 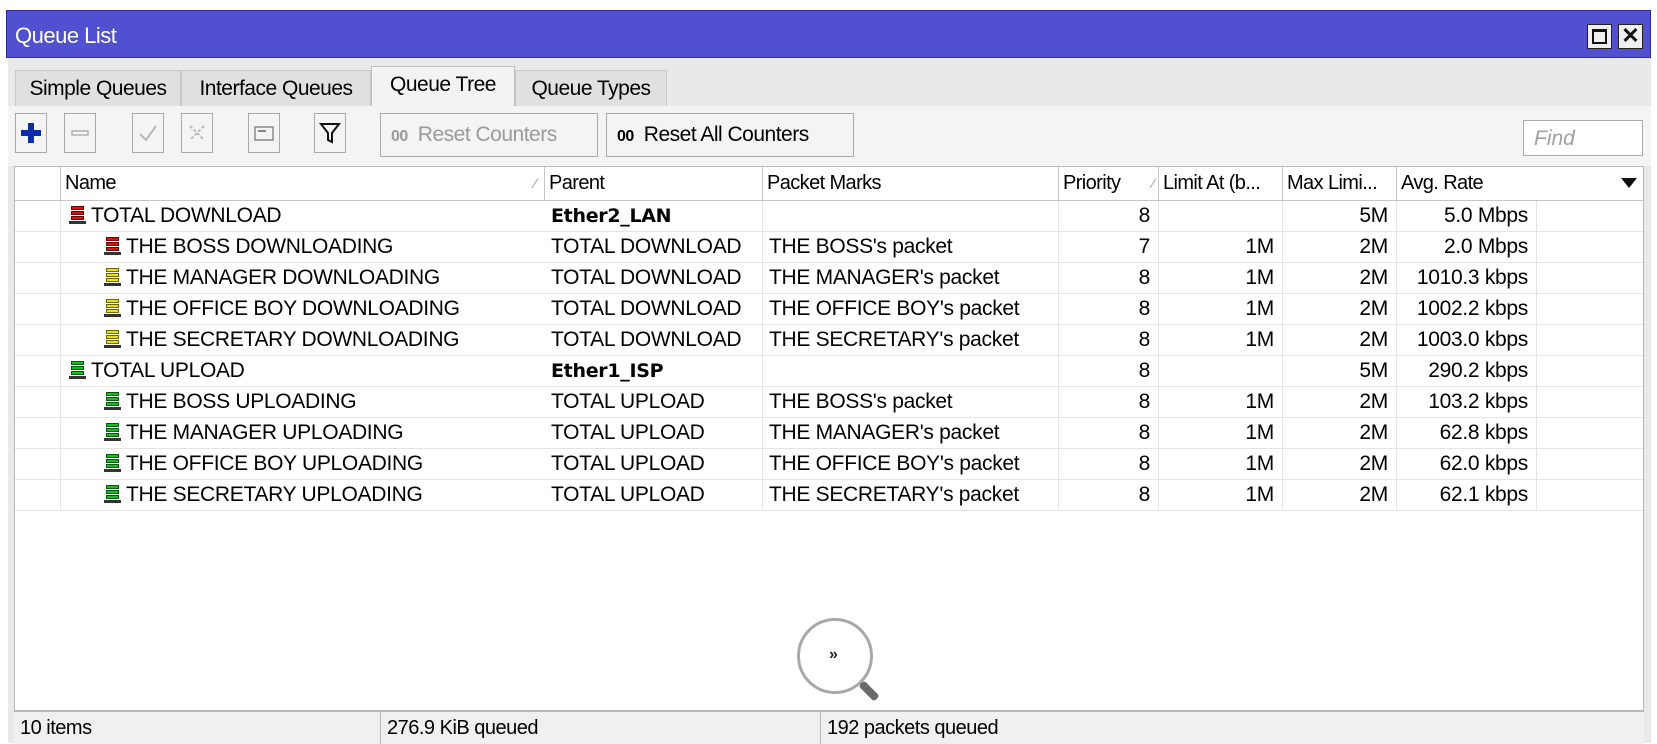 What do you see at coordinates (303, 278) in the screenshot?
I see `row-name: THE MANAGER DOWNLOADING` at bounding box center [303, 278].